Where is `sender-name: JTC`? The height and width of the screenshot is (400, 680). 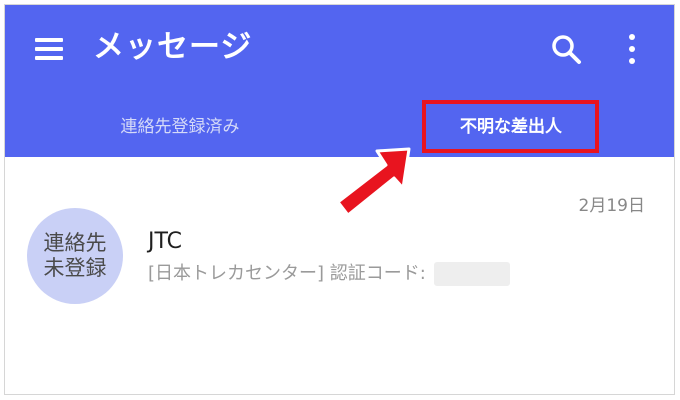 sender-name: JTC is located at coordinates (165, 242).